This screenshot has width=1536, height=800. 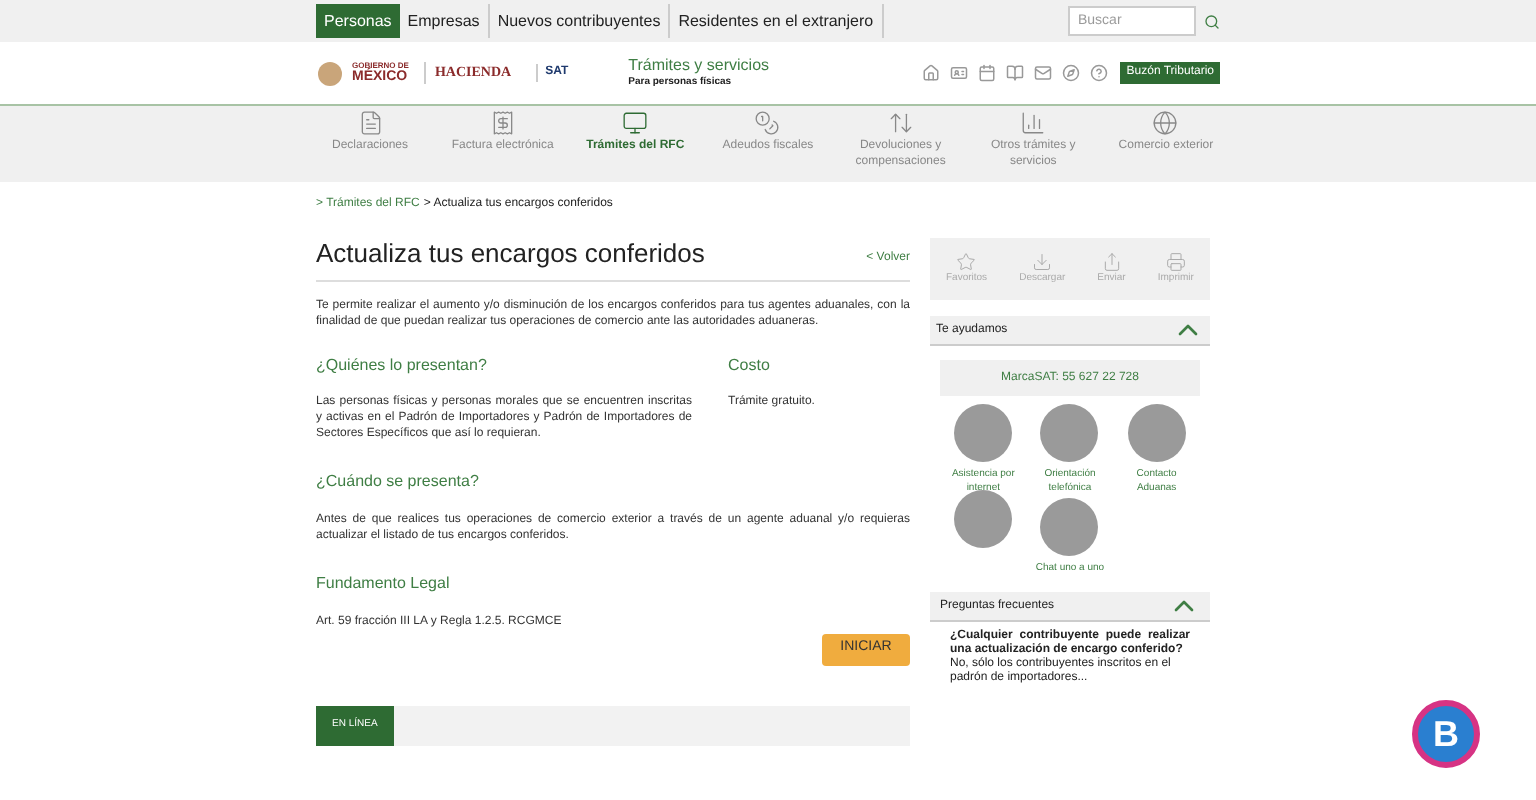 What do you see at coordinates (931, 73) in the screenshot?
I see `home-icon` at bounding box center [931, 73].